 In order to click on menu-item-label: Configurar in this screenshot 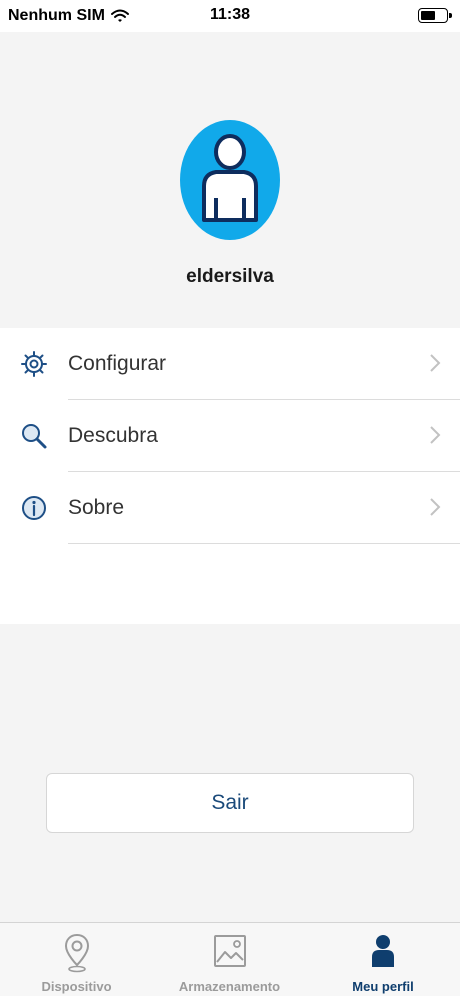, I will do `click(117, 363)`.